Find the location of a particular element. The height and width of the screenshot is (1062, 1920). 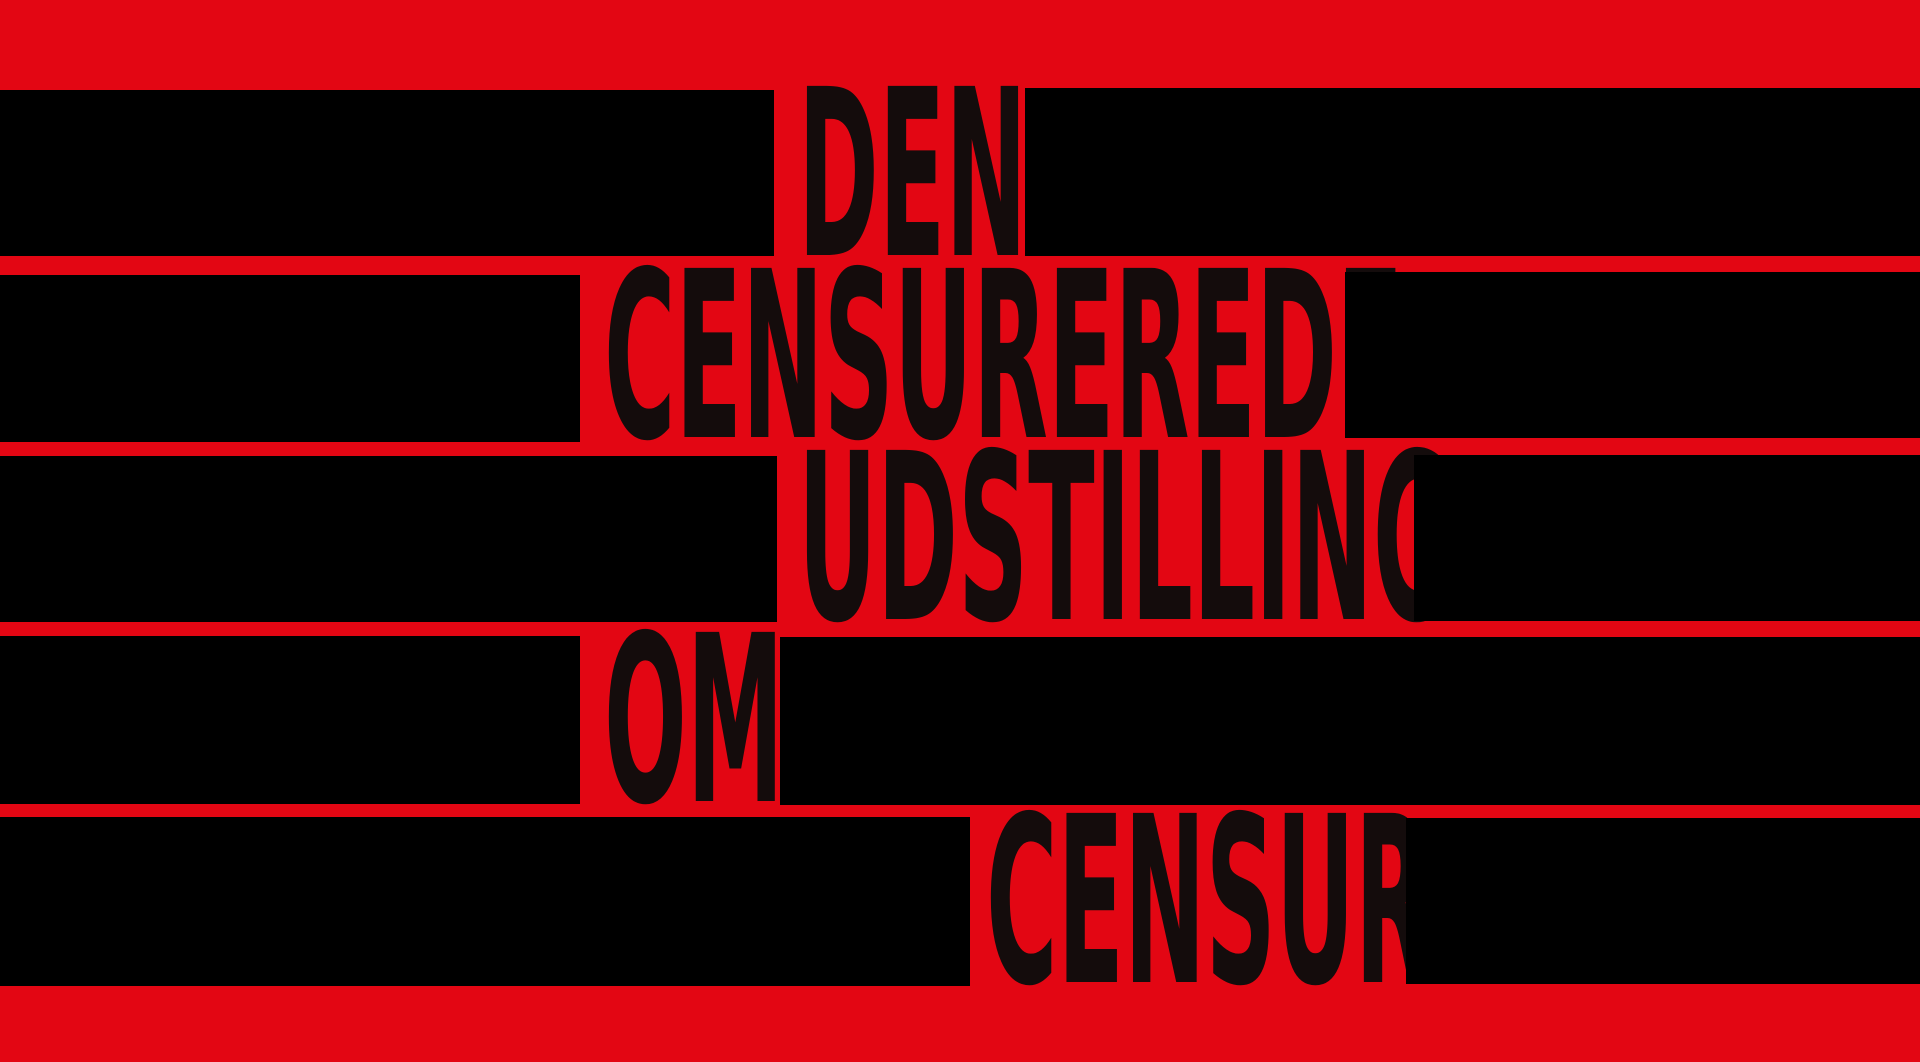

title-word-udstilling: UDSTILLING is located at coordinates (1125, 539).